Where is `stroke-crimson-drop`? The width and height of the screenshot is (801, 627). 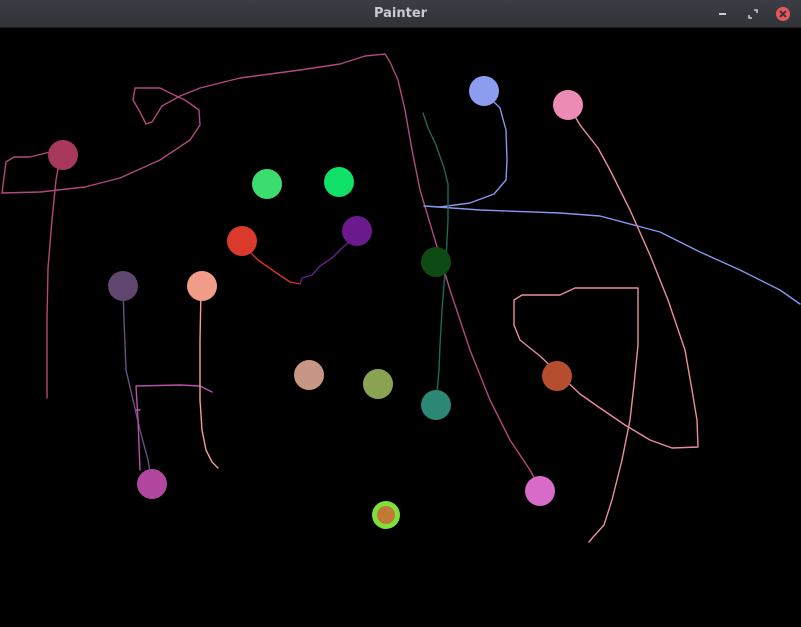 stroke-crimson-drop is located at coordinates (53, 278).